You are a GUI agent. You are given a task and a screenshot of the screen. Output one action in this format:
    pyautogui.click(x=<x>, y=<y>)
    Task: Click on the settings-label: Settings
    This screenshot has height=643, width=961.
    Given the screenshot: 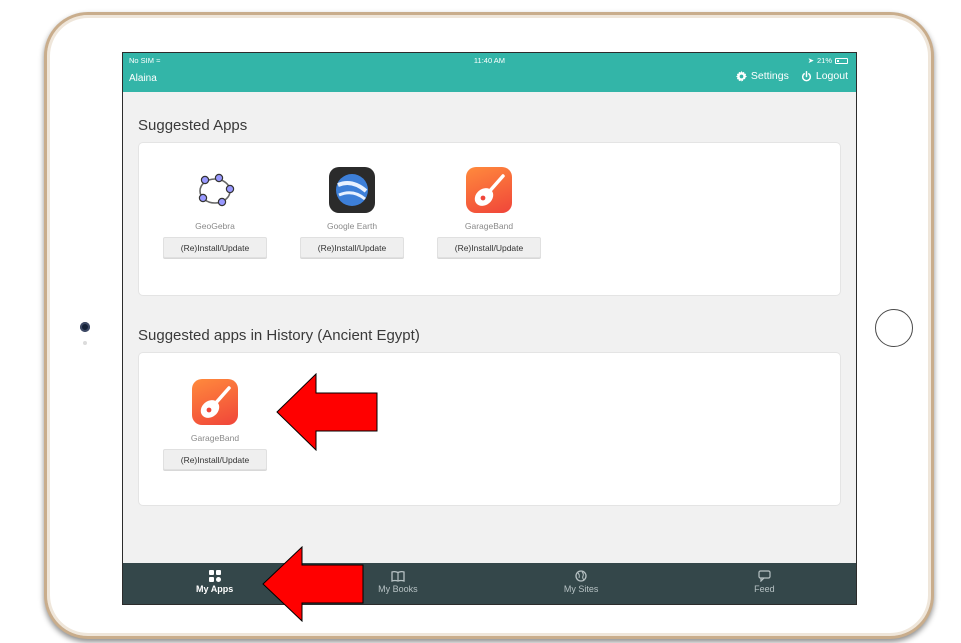 What is the action you would take?
    pyautogui.click(x=769, y=76)
    